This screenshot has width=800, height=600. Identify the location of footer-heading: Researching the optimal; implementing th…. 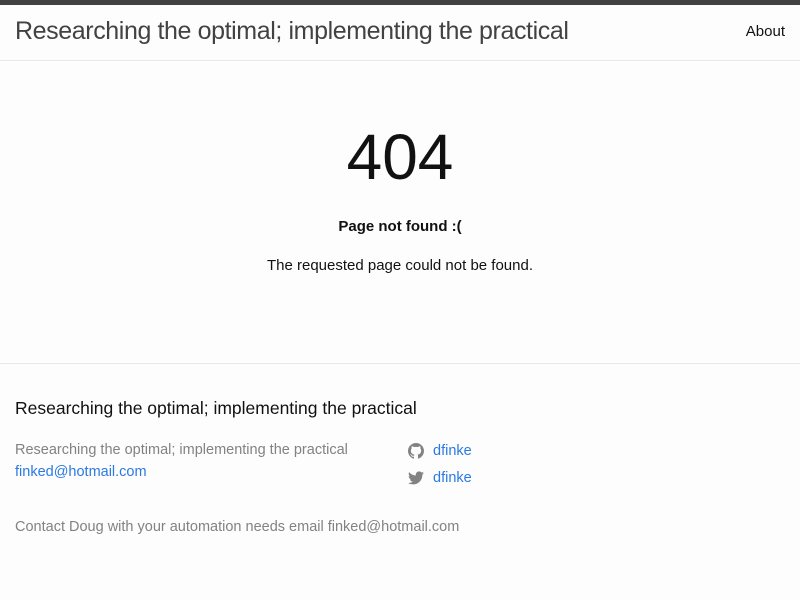
(216, 408).